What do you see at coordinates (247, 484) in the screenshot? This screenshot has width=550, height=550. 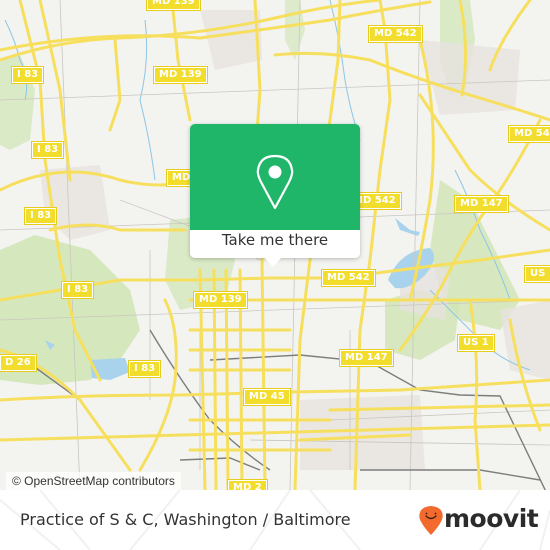 I see `route-shield: MD 2` at bounding box center [247, 484].